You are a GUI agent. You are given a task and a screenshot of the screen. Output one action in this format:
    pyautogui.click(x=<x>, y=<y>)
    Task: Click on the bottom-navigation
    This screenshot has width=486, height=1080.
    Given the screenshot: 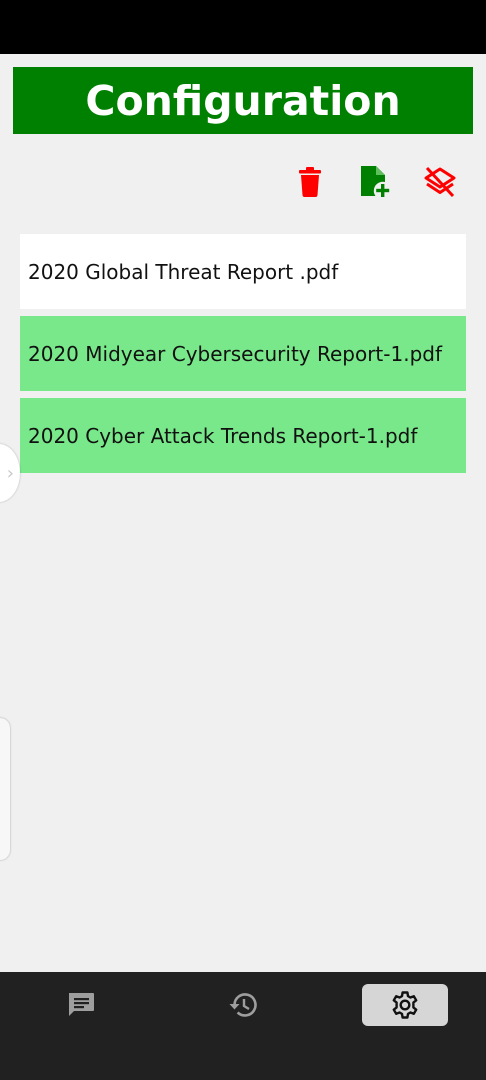 What is the action you would take?
    pyautogui.click(x=243, y=1026)
    